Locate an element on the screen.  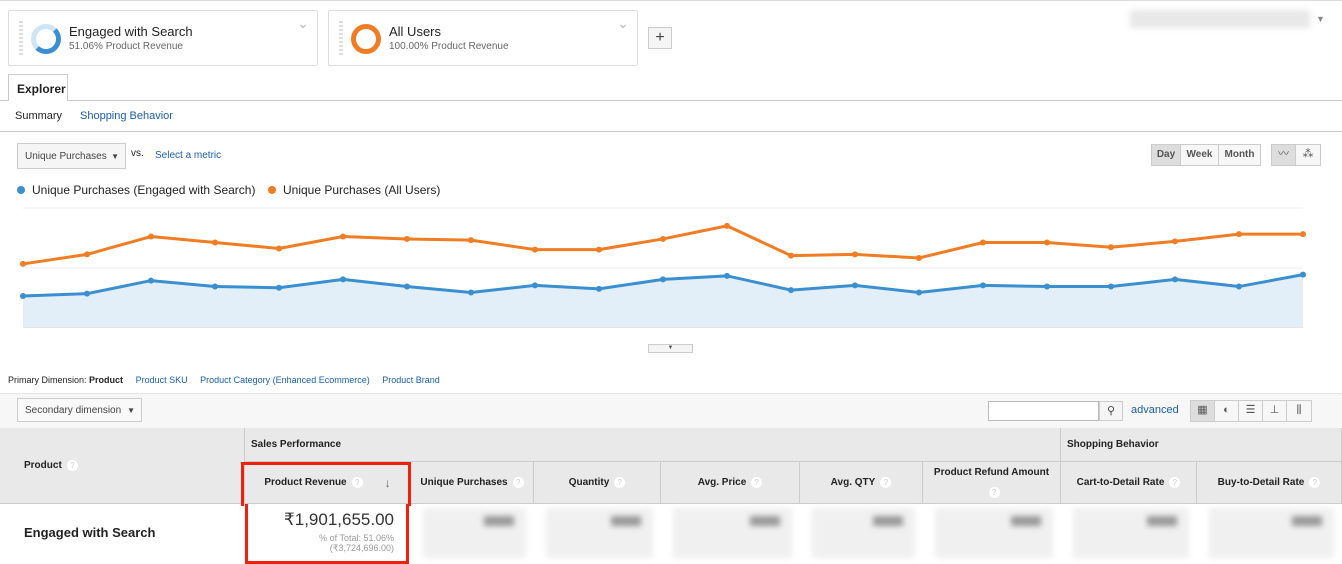
search-icon: ⚲ is located at coordinates (1111, 411).